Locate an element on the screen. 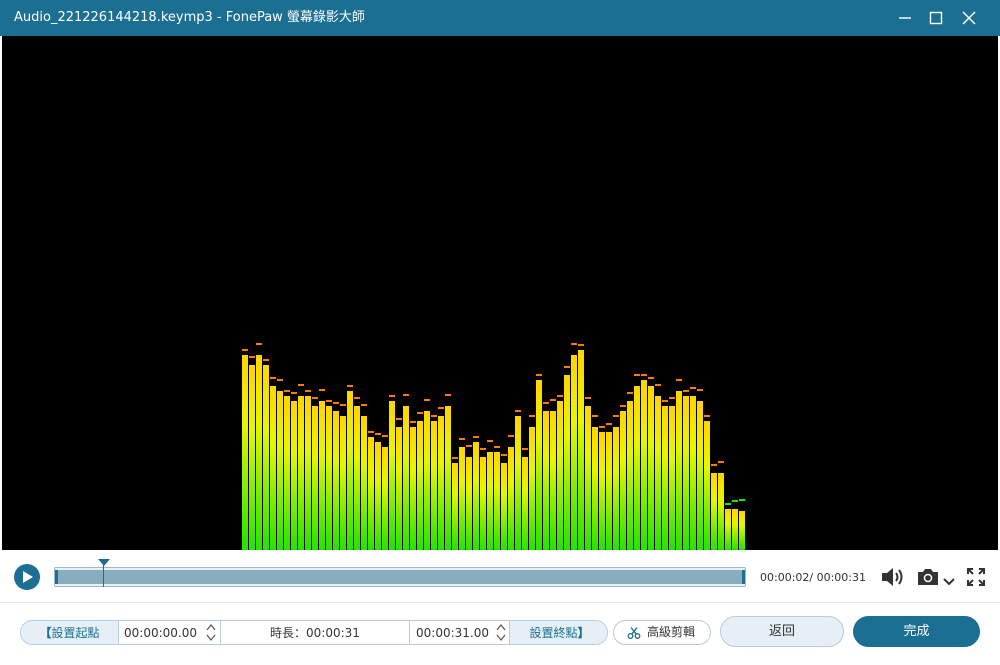 The width and height of the screenshot is (1000, 665). playhead is located at coordinates (104, 573).